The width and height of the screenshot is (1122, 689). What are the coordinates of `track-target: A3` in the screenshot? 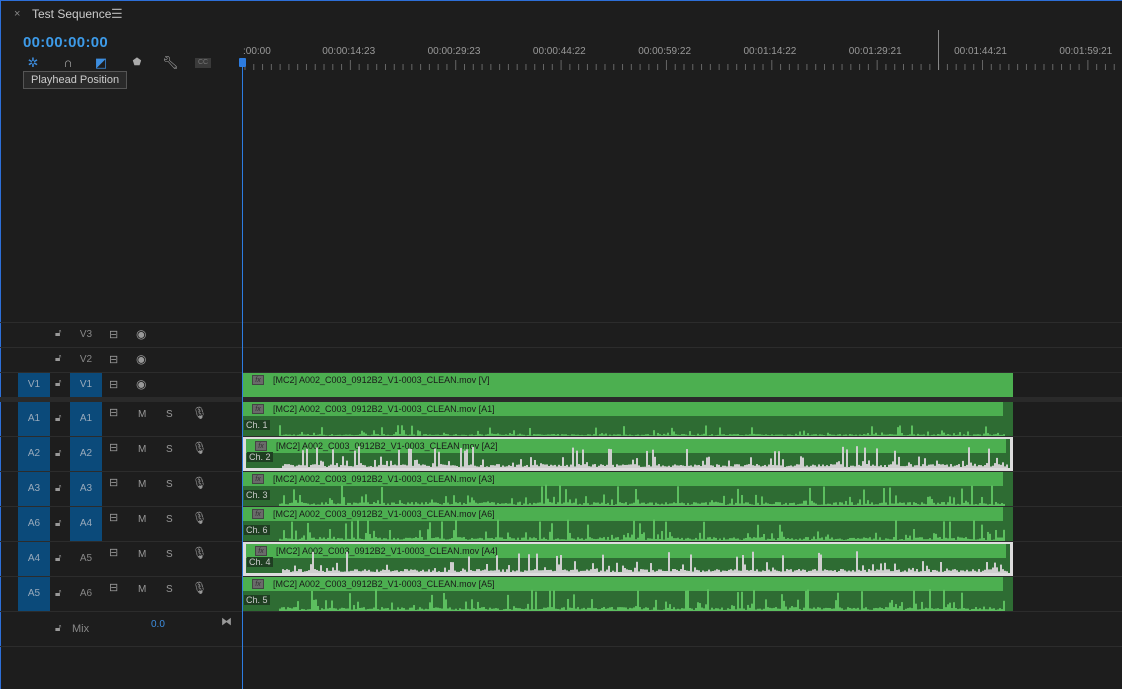 It's located at (86, 489).